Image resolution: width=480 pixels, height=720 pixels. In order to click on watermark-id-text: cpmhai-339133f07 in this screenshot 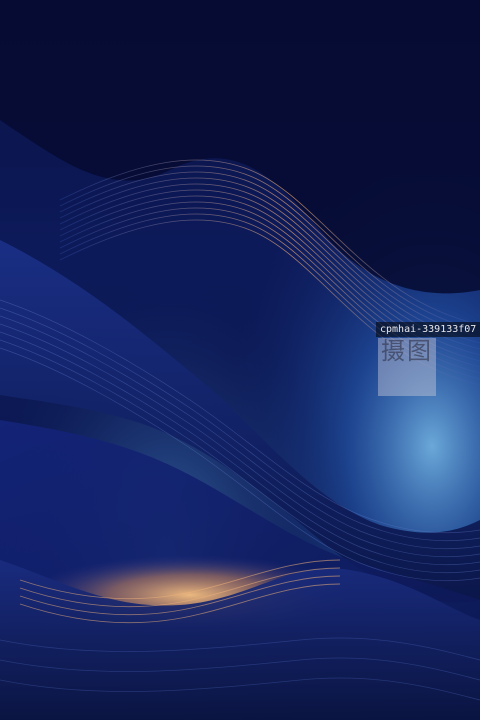, I will do `click(428, 329)`.